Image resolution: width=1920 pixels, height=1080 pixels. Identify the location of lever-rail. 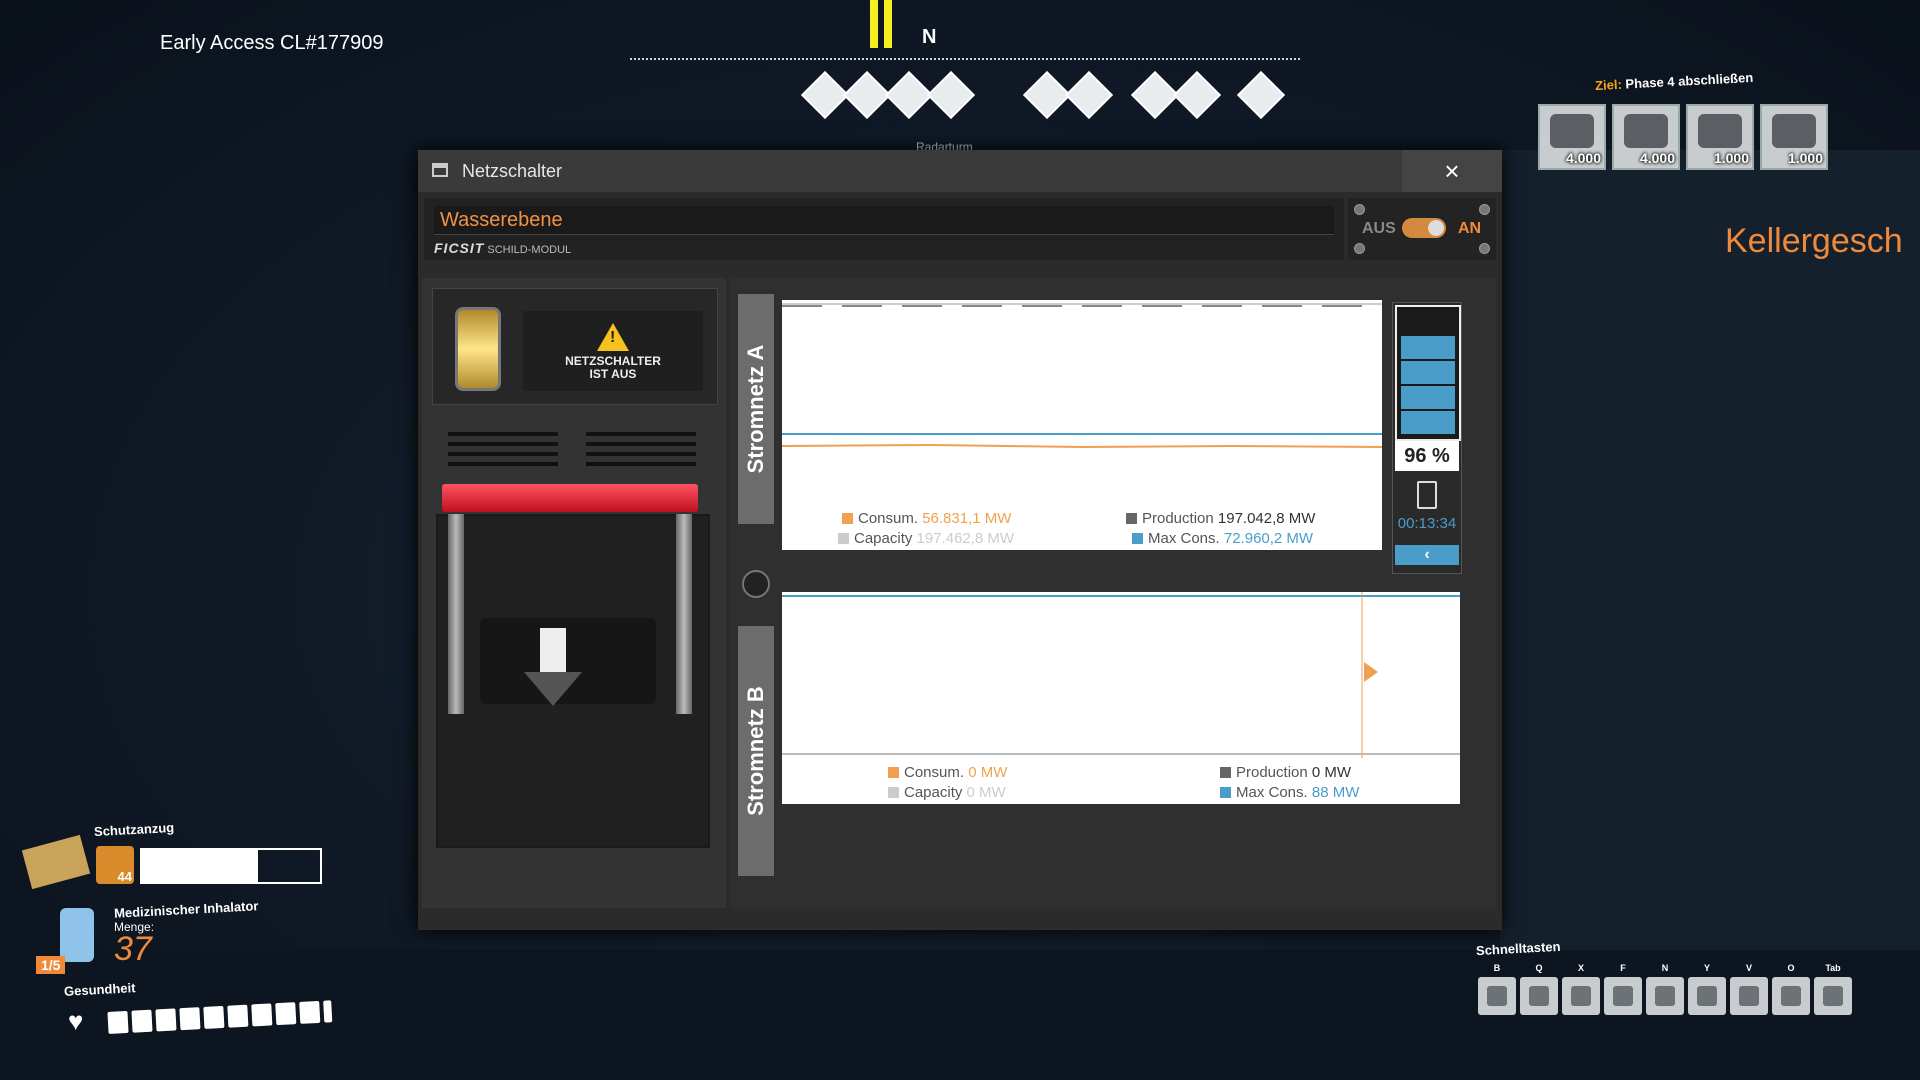
(684, 614).